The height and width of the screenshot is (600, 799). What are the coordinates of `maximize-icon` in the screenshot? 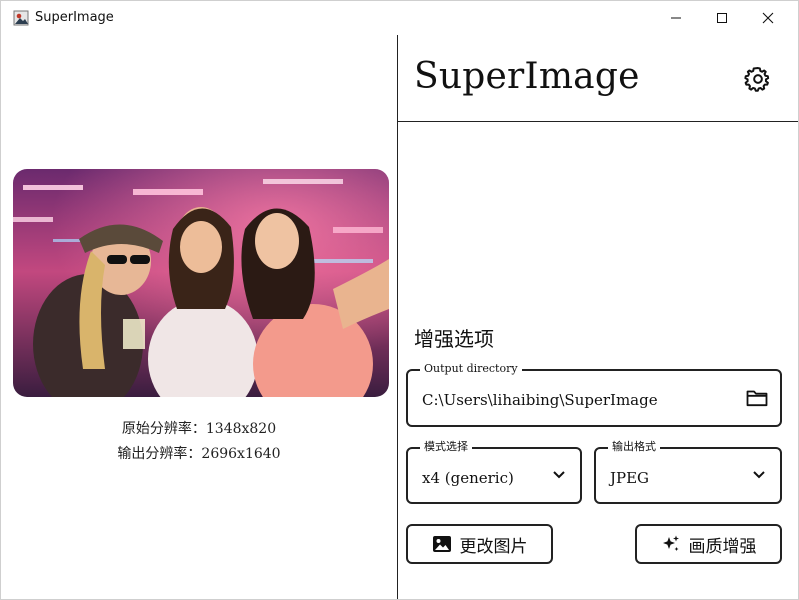 It's located at (722, 18).